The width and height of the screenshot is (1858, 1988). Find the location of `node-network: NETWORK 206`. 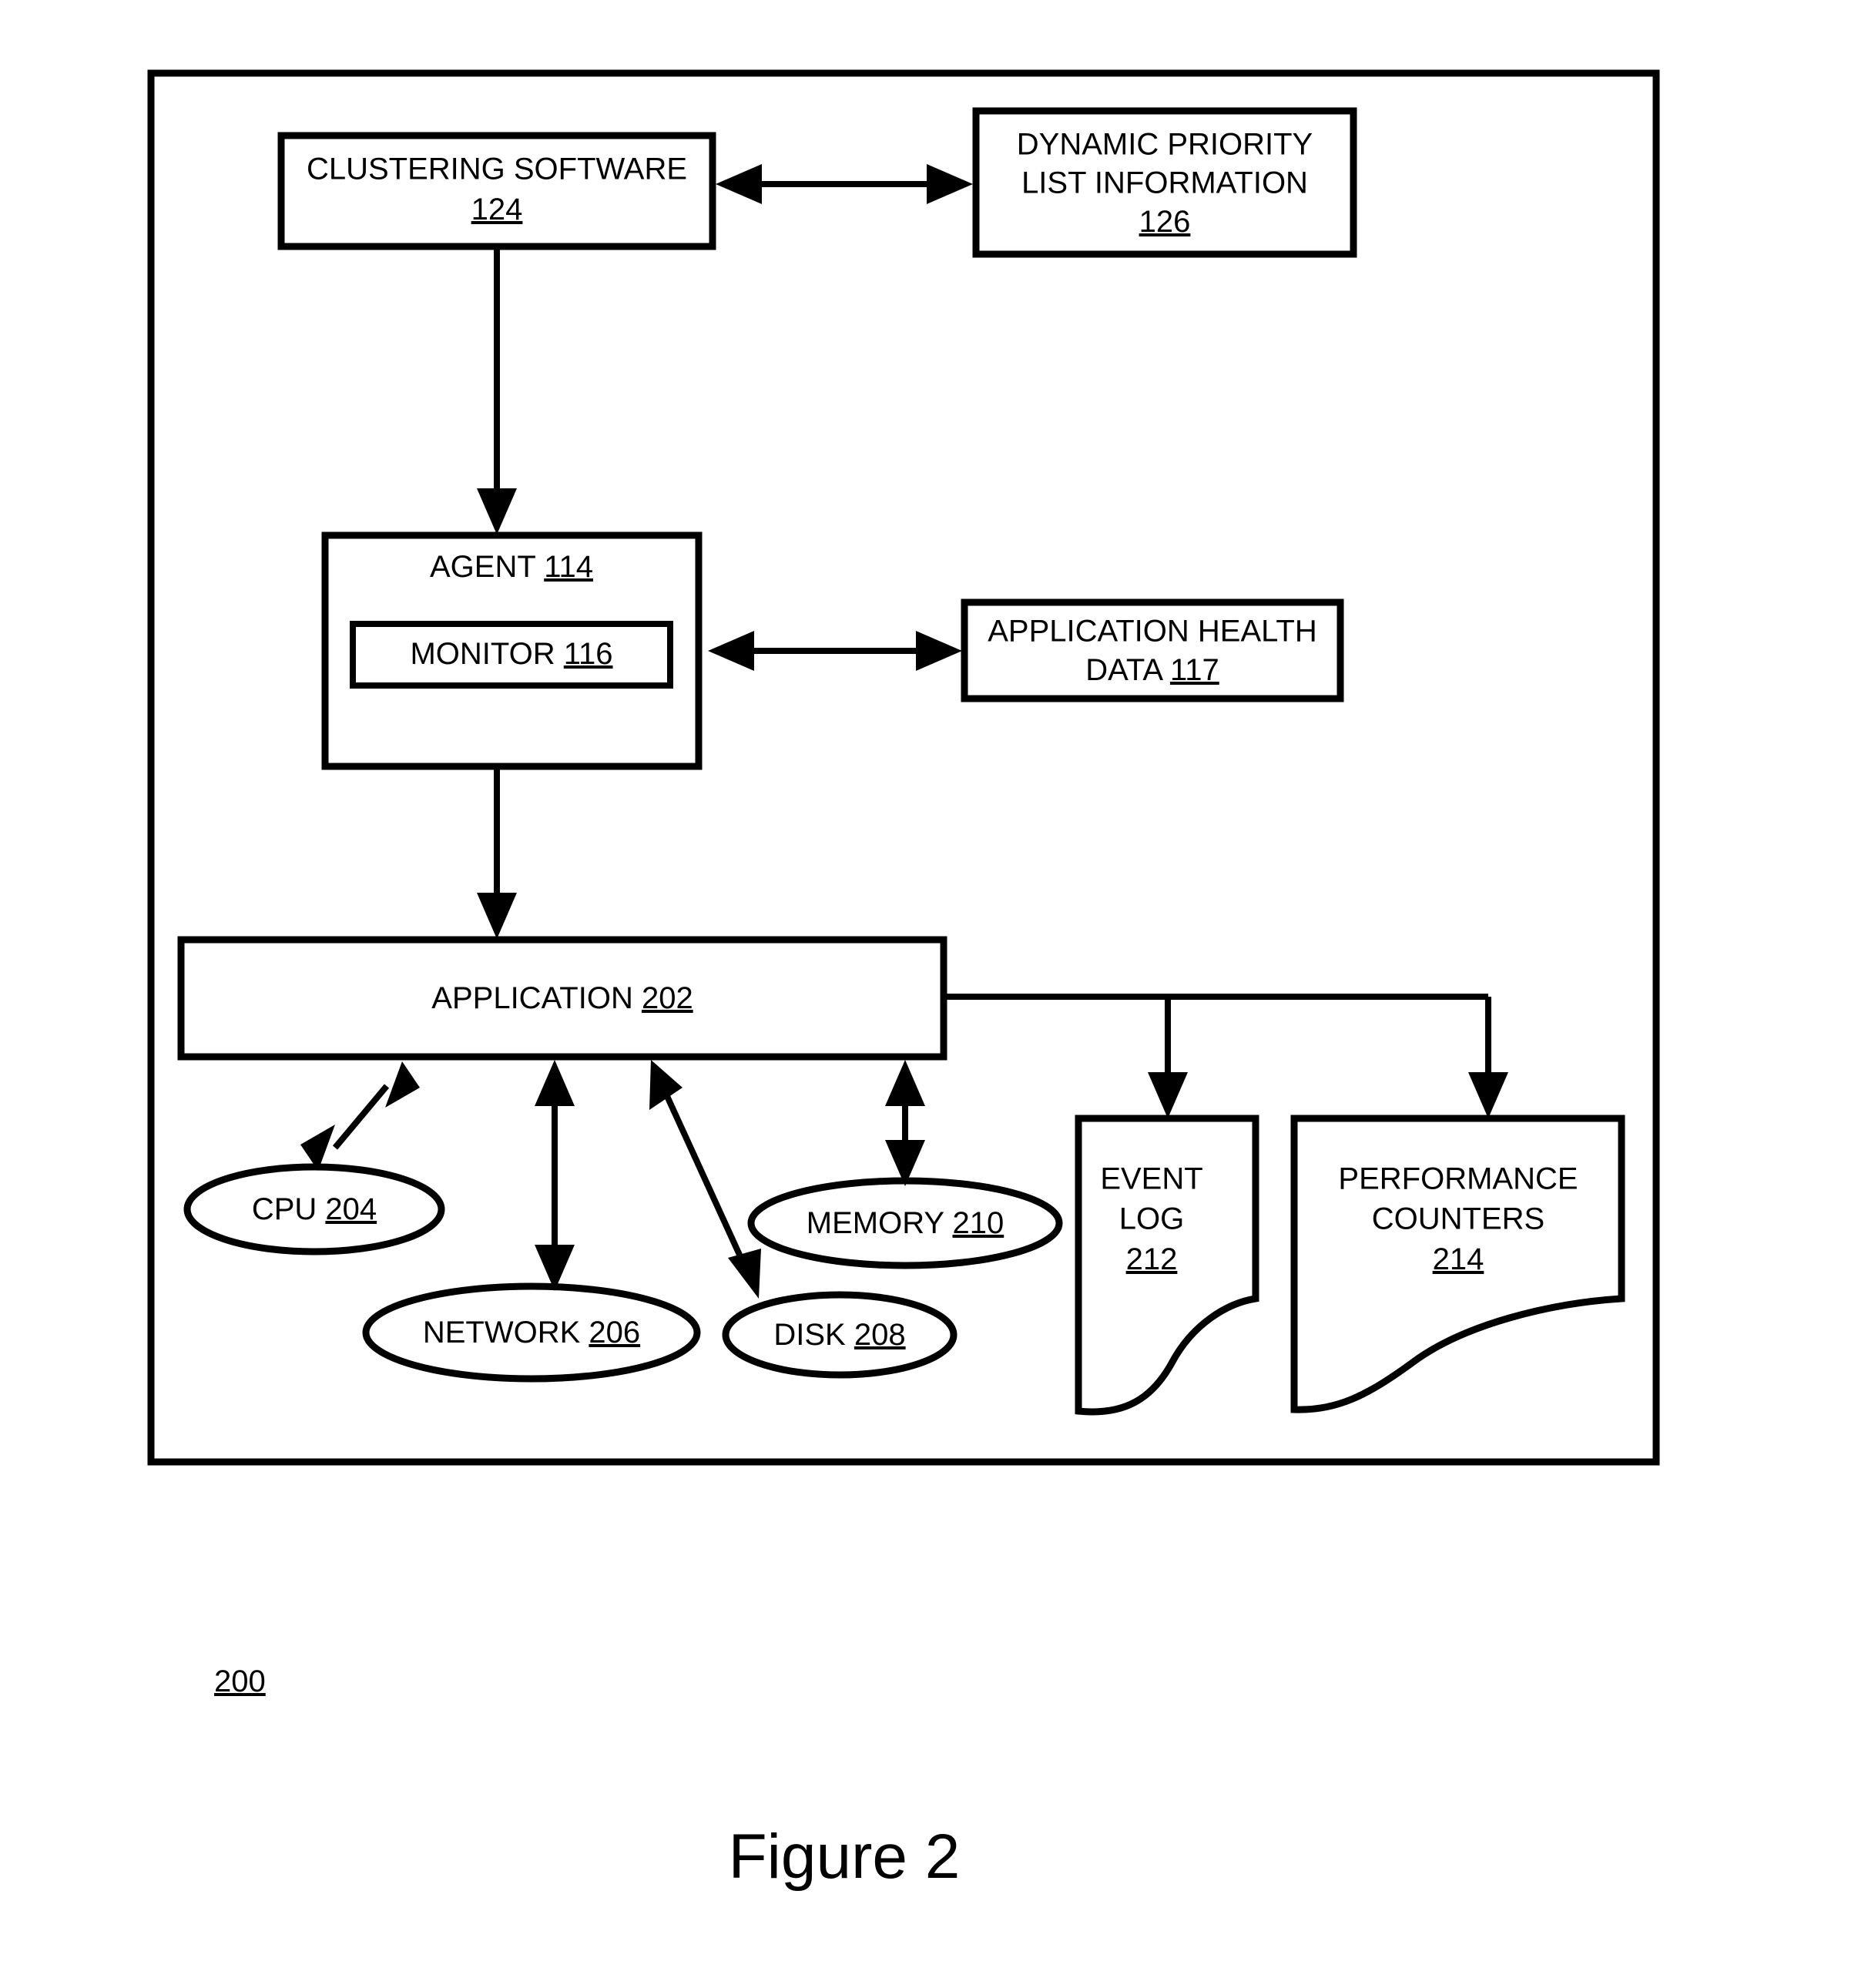

node-network: NETWORK 206 is located at coordinates (531, 1332).